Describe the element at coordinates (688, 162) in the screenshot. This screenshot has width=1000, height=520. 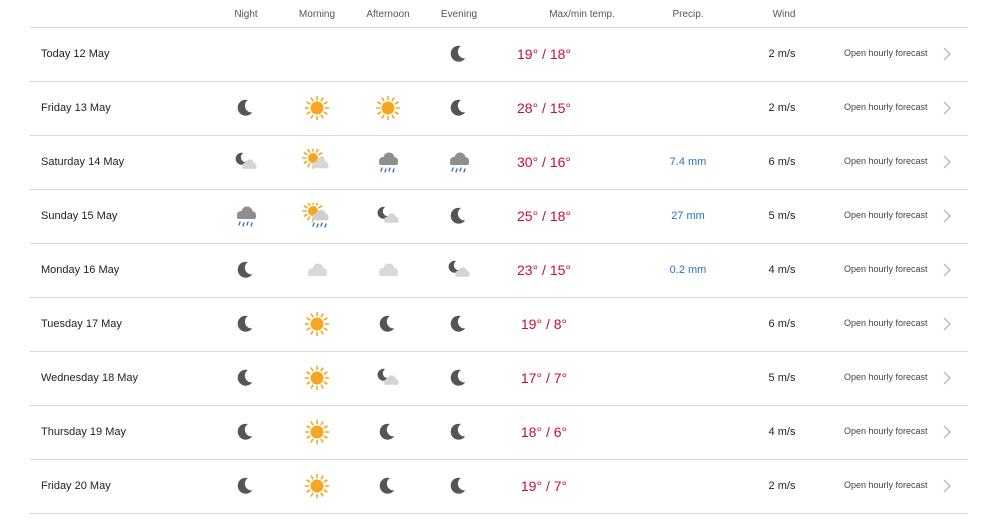
I see `precipitation-value: 7.4 mm` at that location.